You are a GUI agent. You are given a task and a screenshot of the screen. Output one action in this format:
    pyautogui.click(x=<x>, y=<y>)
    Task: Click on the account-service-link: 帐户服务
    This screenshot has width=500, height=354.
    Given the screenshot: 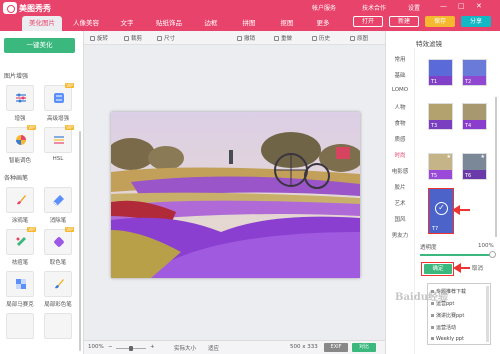 What is the action you would take?
    pyautogui.click(x=324, y=7)
    